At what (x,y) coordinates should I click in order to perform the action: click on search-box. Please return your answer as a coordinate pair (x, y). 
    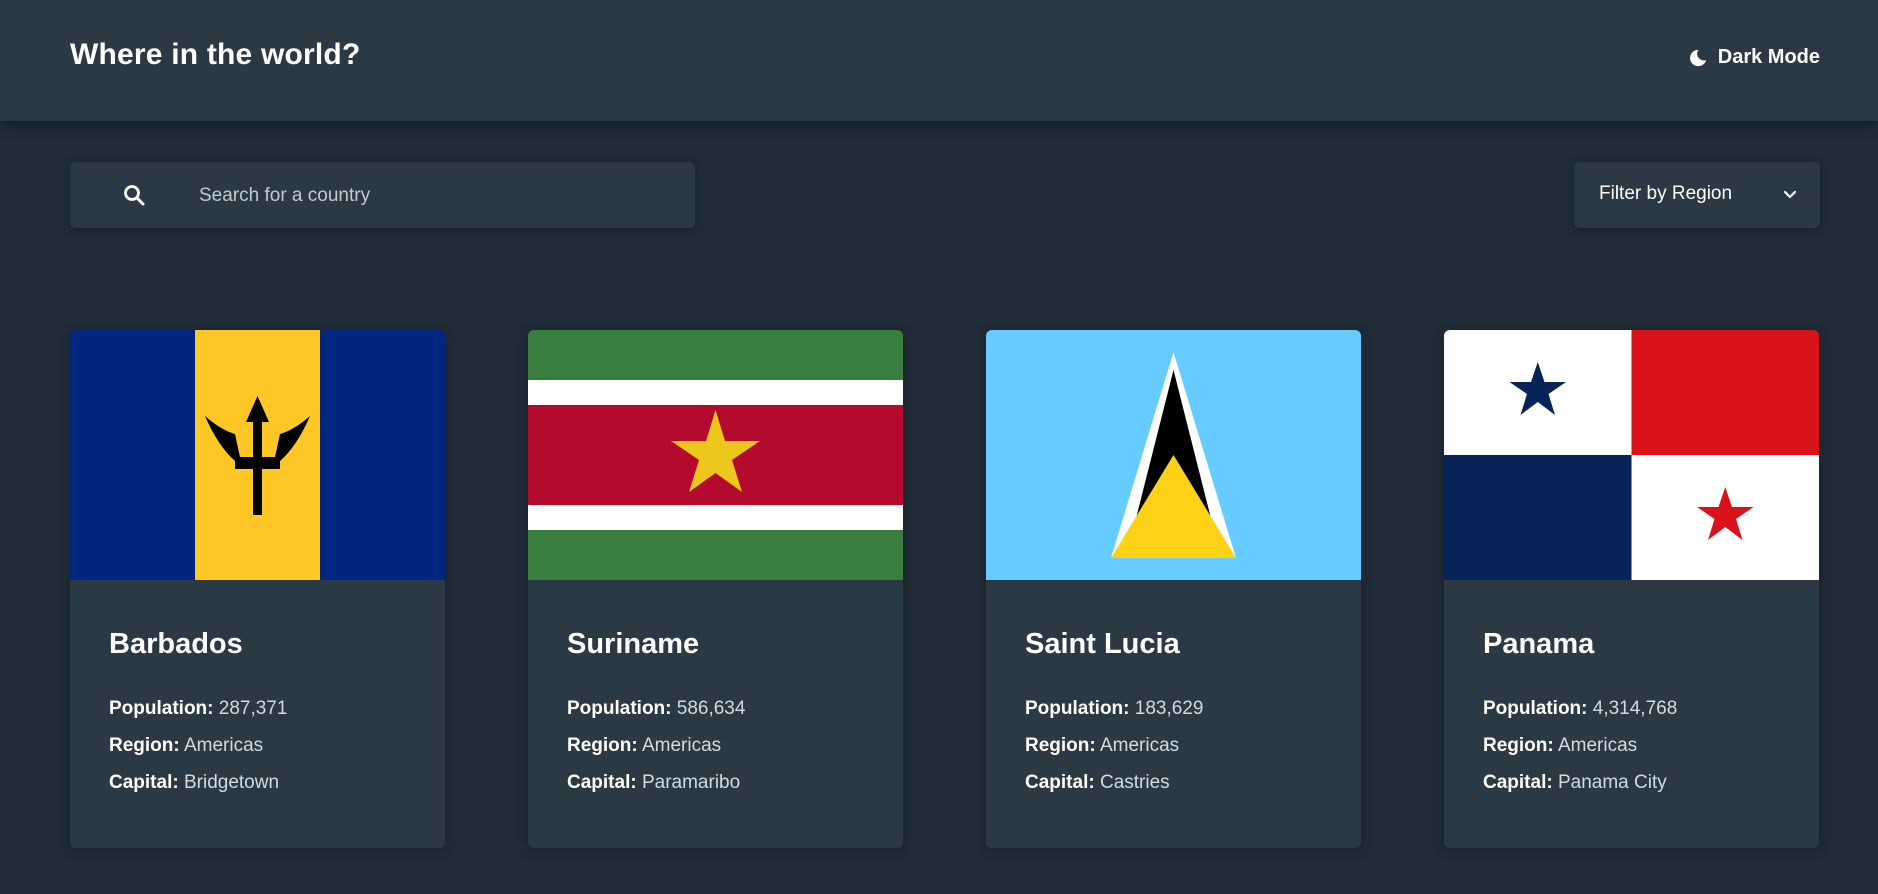
    Looking at the image, I should click on (382, 196).